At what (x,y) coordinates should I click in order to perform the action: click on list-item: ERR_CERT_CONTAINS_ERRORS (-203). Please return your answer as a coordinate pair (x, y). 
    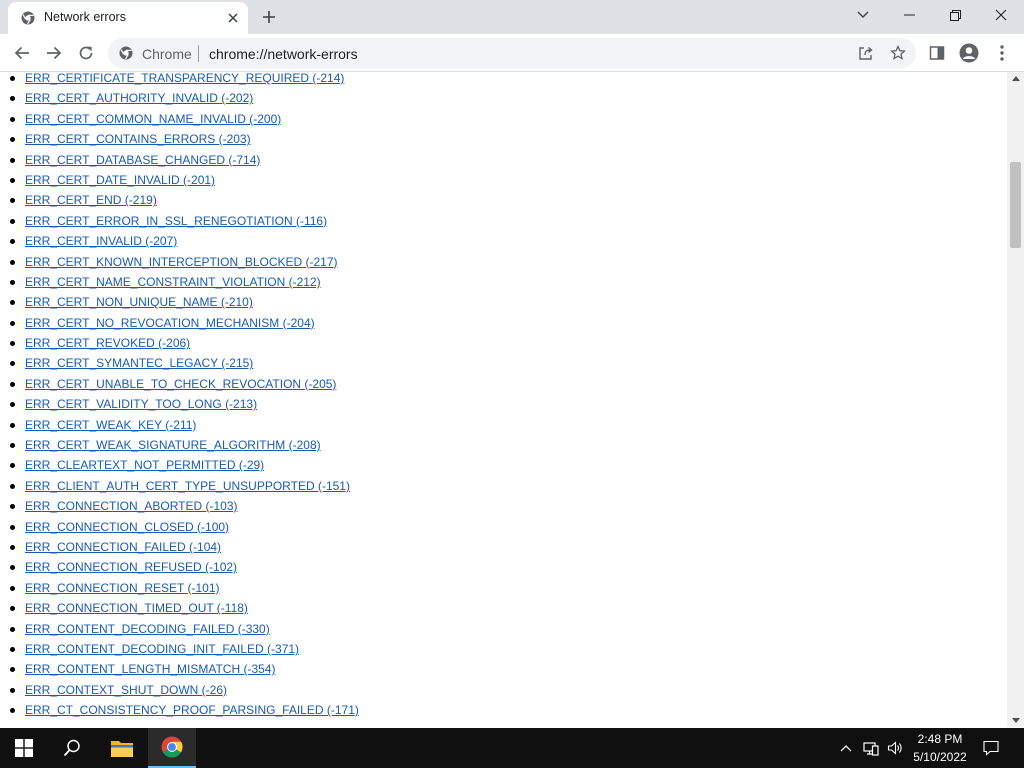
    Looking at the image, I should click on (179, 139).